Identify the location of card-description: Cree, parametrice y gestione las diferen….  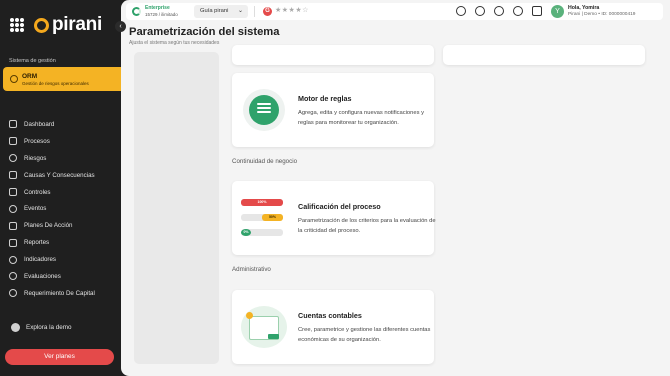
(364, 335).